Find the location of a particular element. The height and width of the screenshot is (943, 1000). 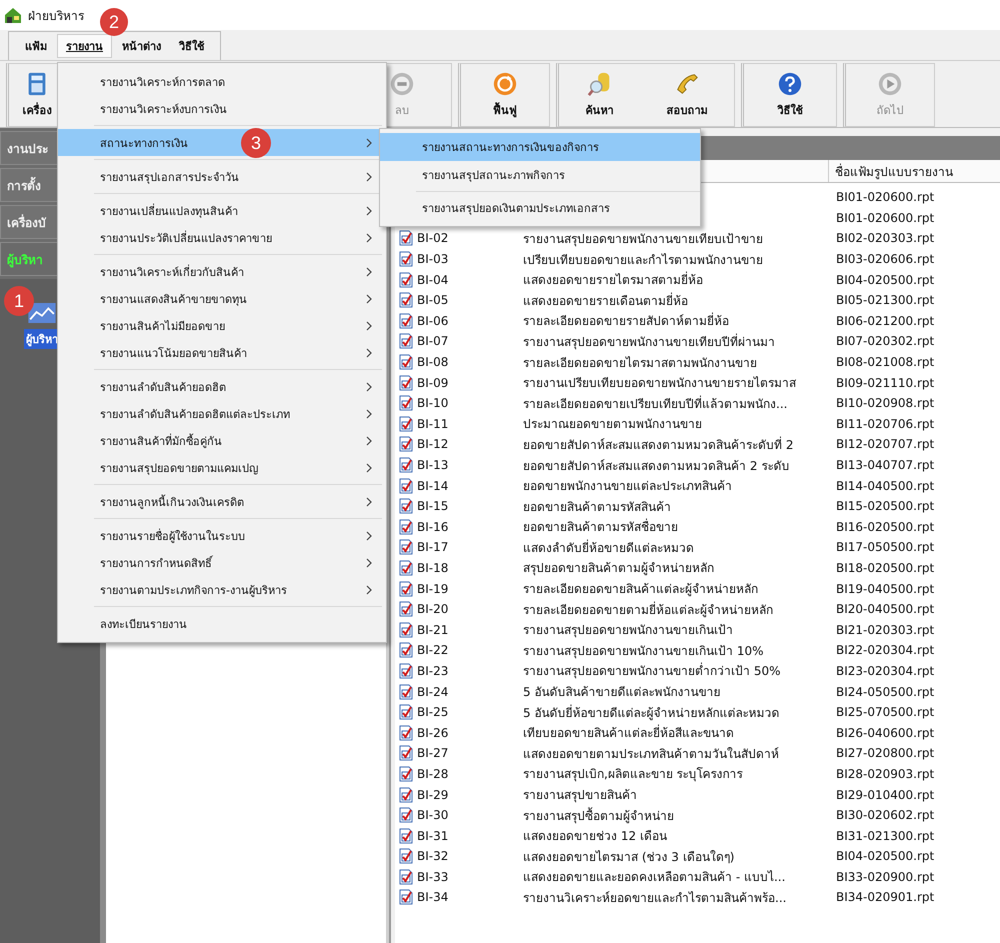

table-cell: BI13-040707.rpt is located at coordinates (885, 465).